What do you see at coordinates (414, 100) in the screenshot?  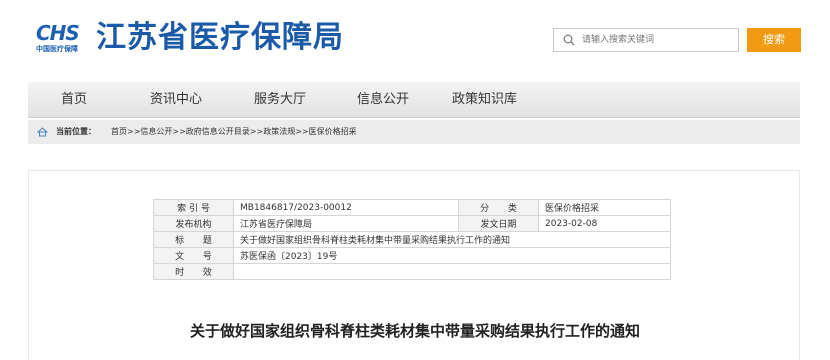 I see `main-nav: 首页 资讯中心 服务大厅 信息公开 政策知识库` at bounding box center [414, 100].